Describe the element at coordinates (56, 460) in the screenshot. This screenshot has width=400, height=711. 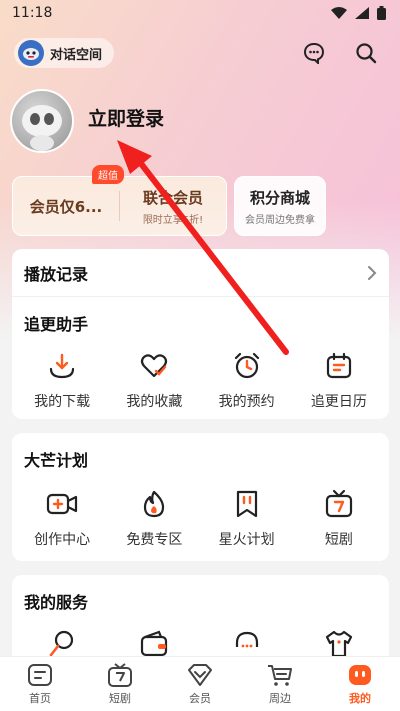
I see `mango-plan-title: 大芒计划` at that location.